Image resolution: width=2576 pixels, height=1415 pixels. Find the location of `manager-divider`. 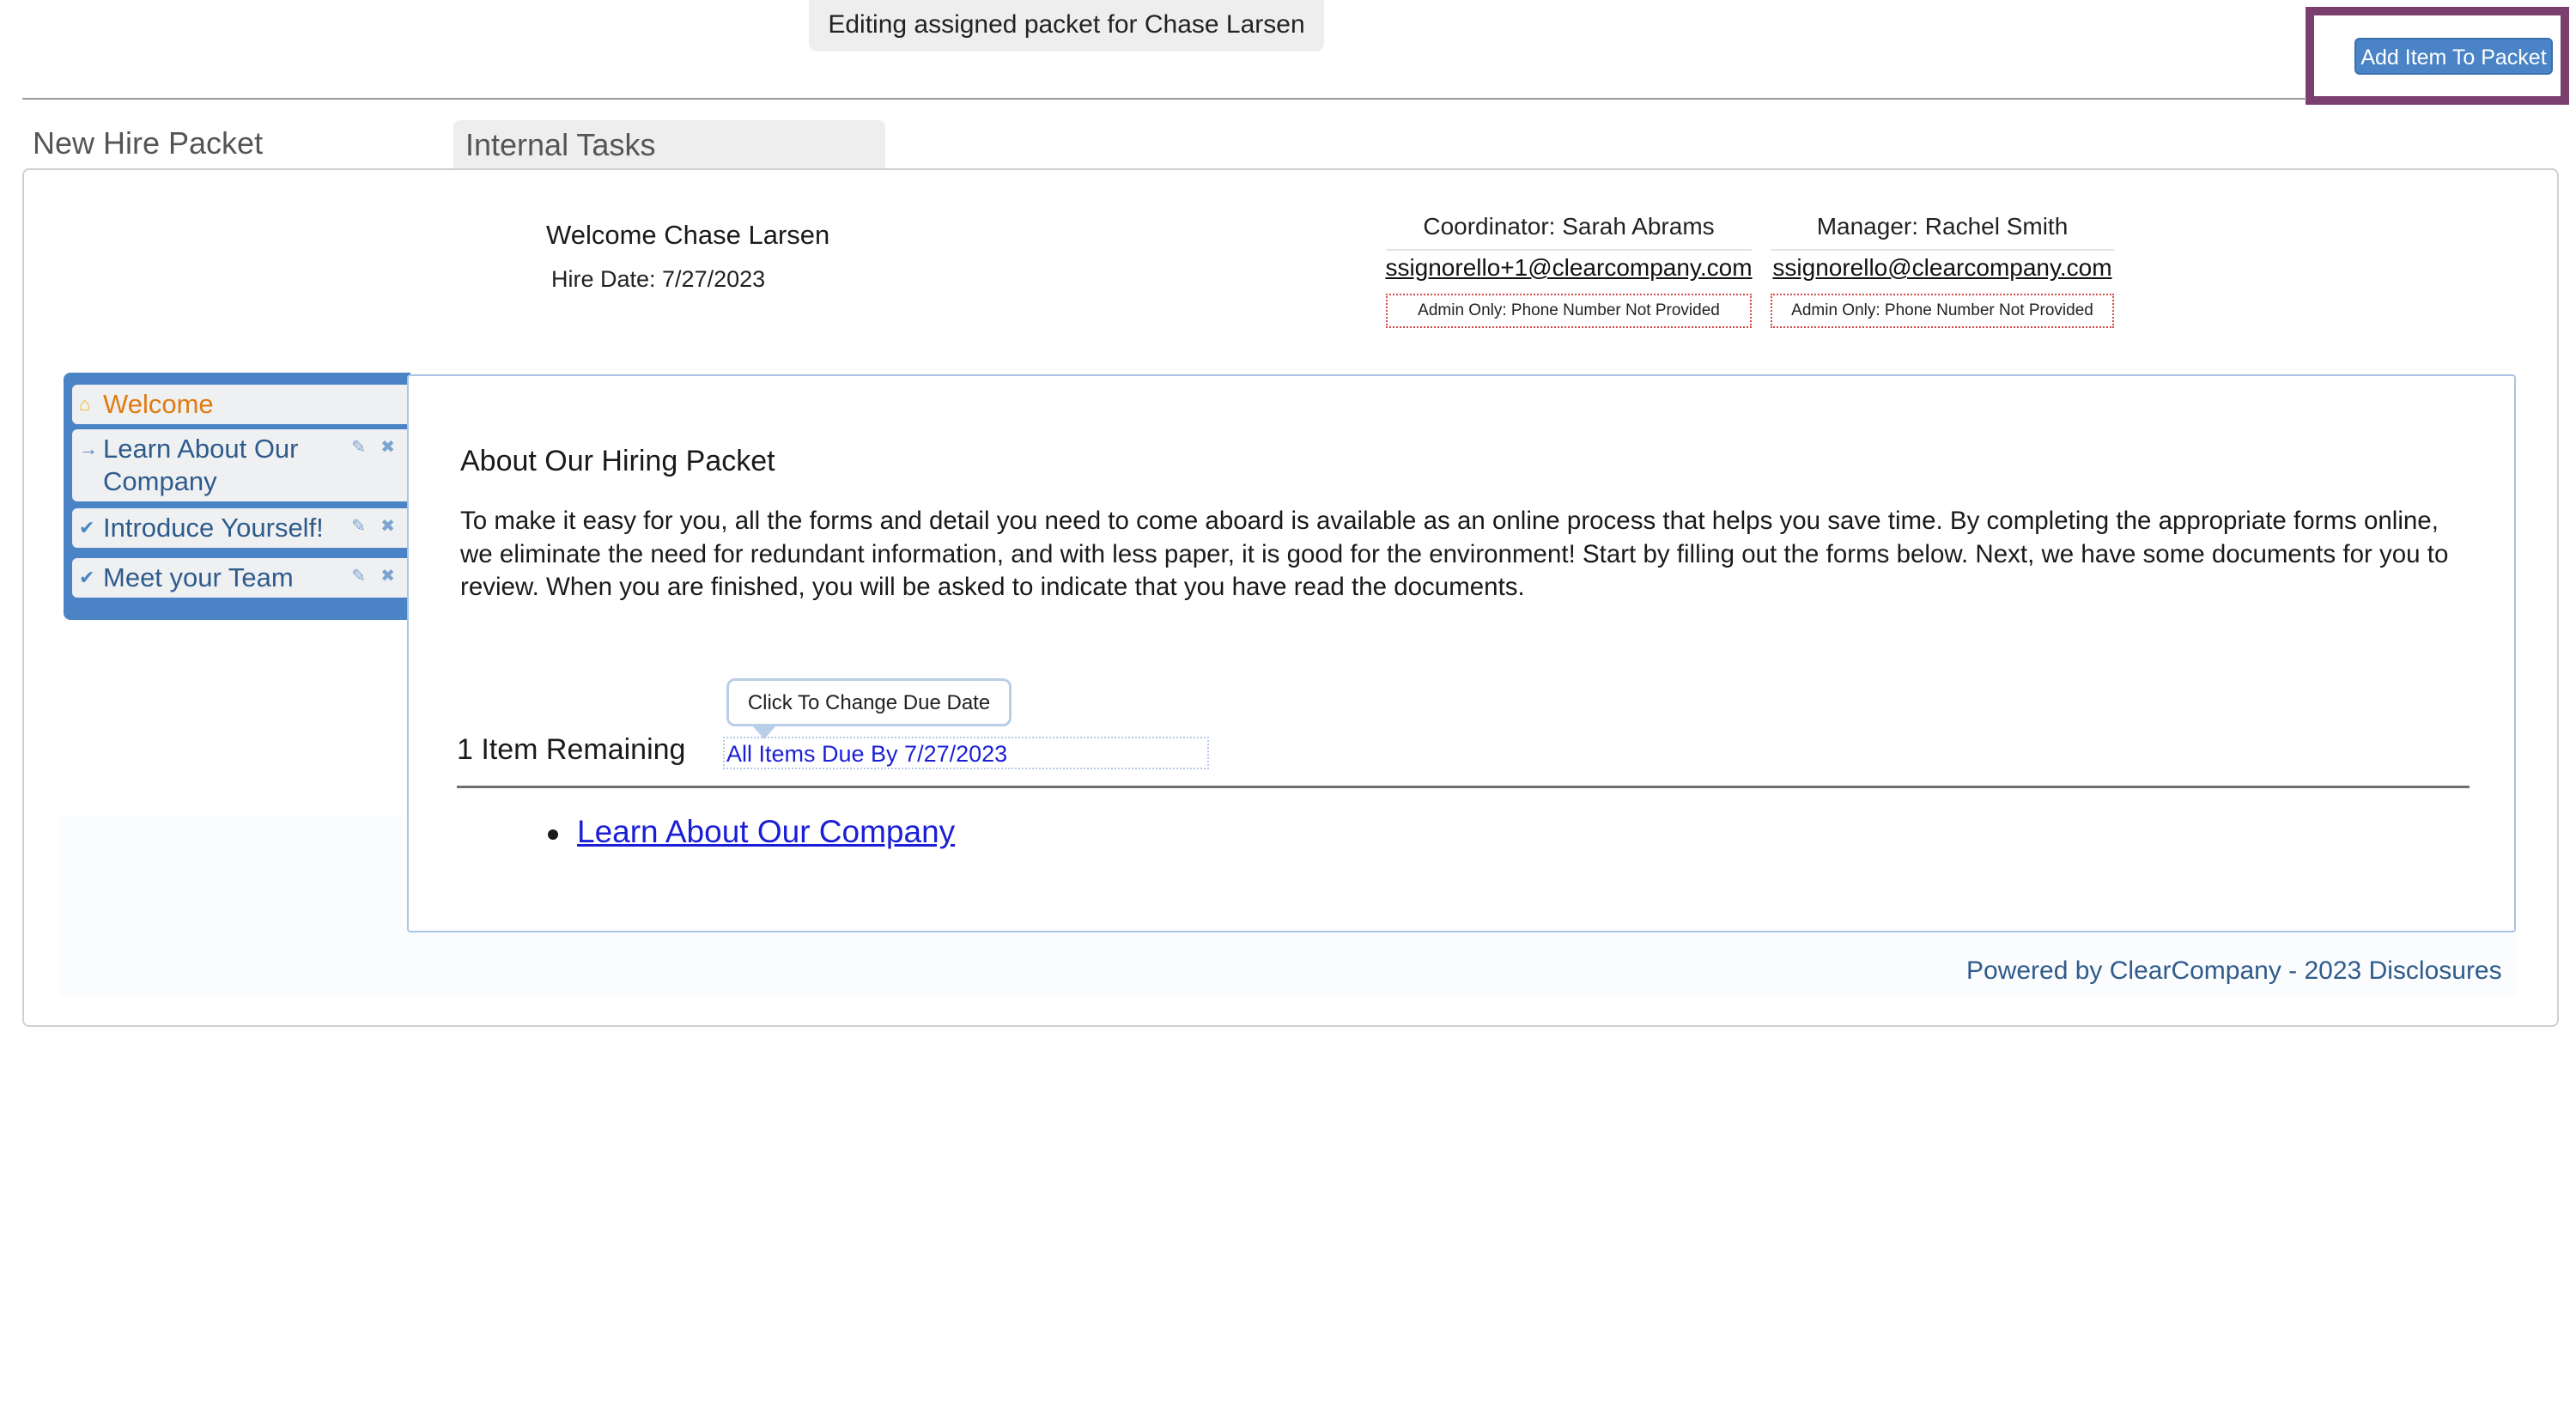

manager-divider is located at coordinates (1943, 250).